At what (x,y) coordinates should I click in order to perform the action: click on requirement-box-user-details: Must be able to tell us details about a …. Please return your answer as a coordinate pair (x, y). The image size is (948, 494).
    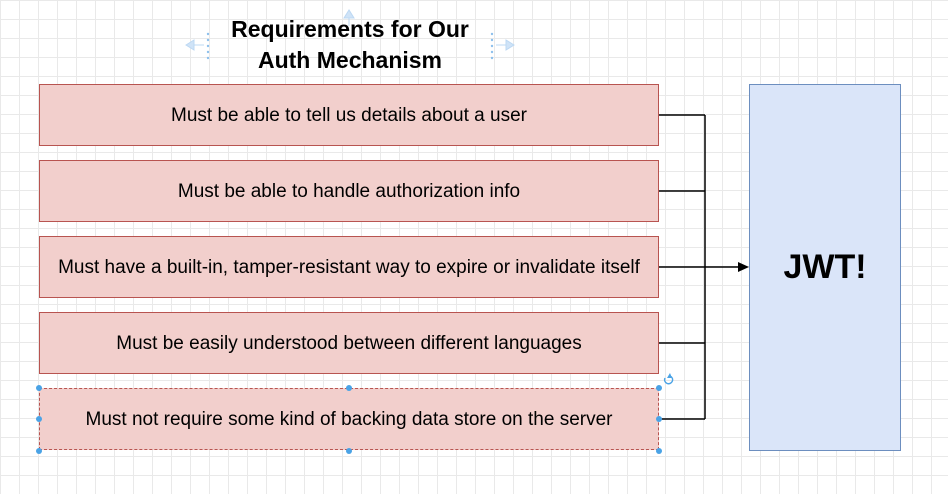
    Looking at the image, I should click on (349, 115).